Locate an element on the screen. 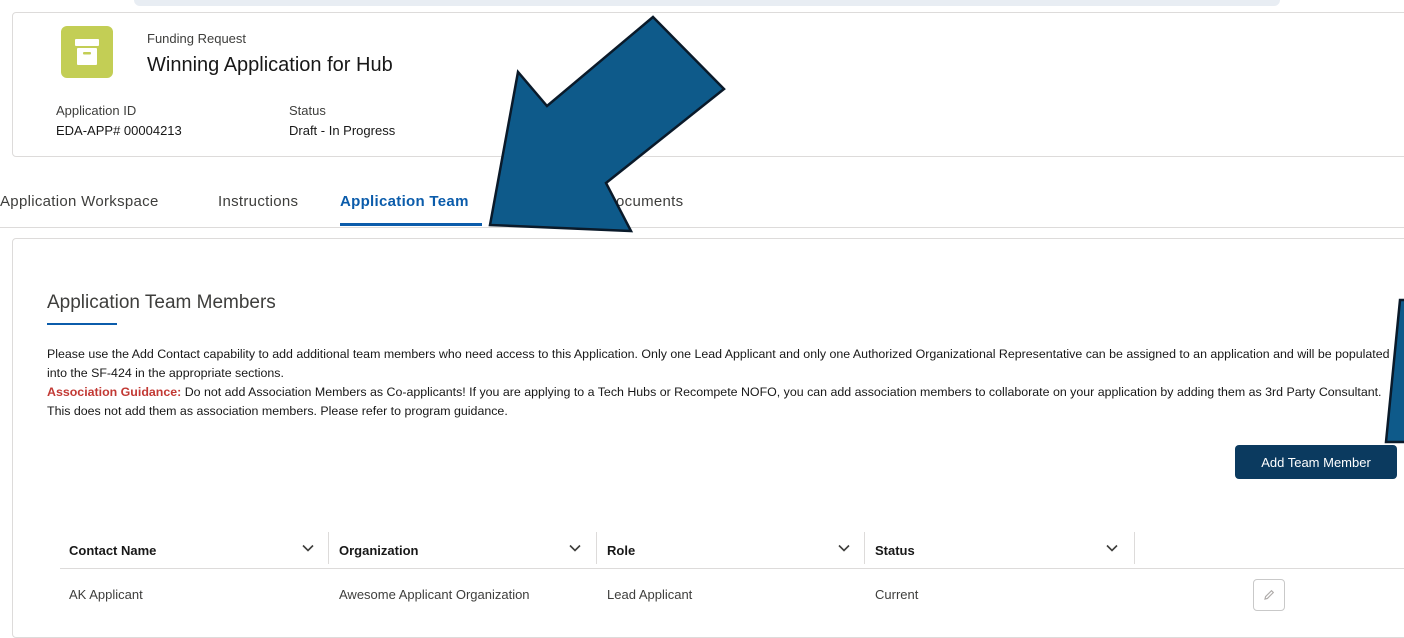  column-header-contact-name: Contact Name is located at coordinates (194, 550).